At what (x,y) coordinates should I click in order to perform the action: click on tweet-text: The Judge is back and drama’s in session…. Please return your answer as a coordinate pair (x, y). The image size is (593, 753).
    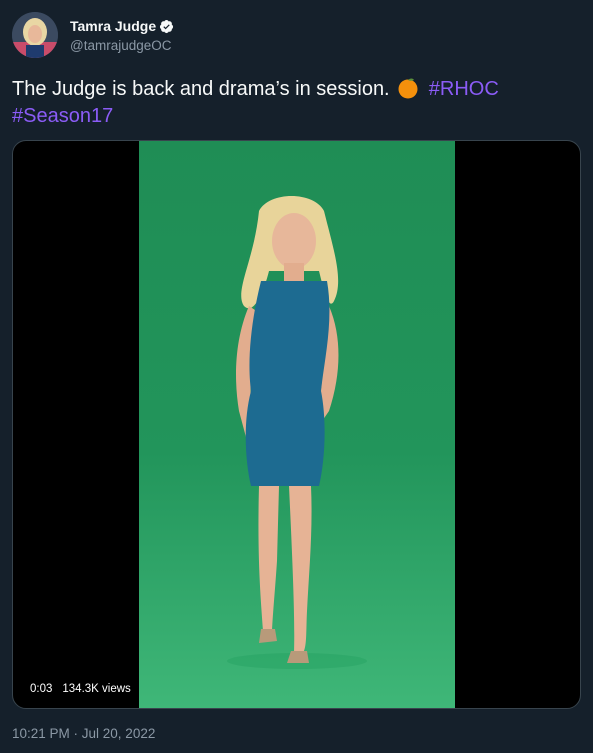
    Looking at the image, I should click on (292, 103).